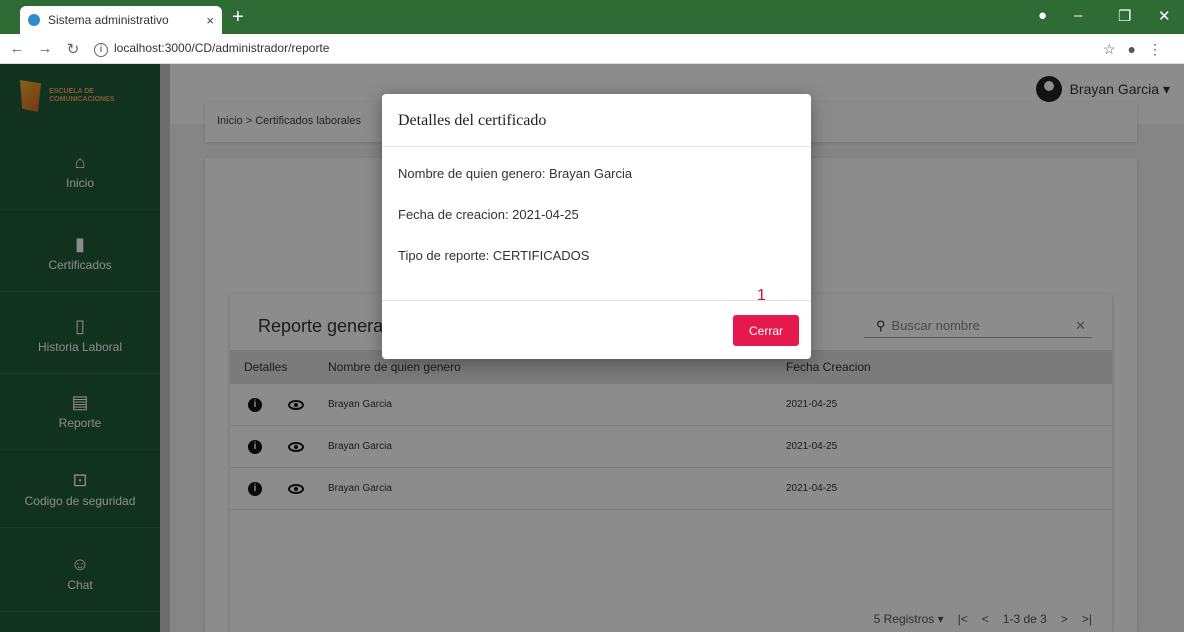  Describe the element at coordinates (34, 20) in the screenshot. I see `favicon-icon` at that location.